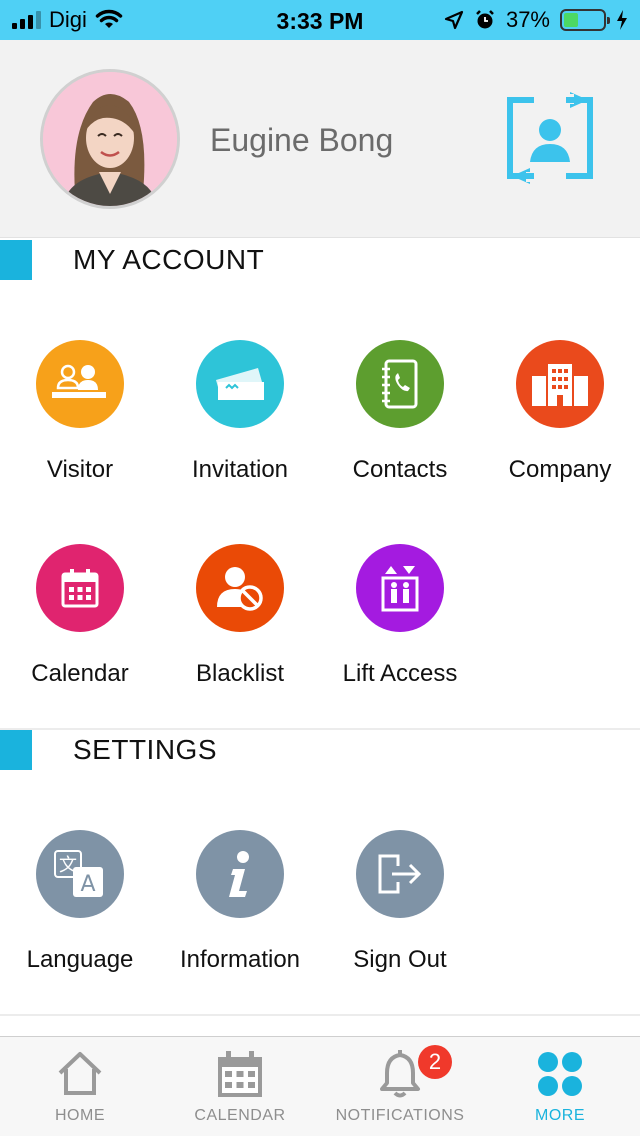 The width and height of the screenshot is (640, 1136). I want to click on contacts-button: Contacts, so click(400, 425).